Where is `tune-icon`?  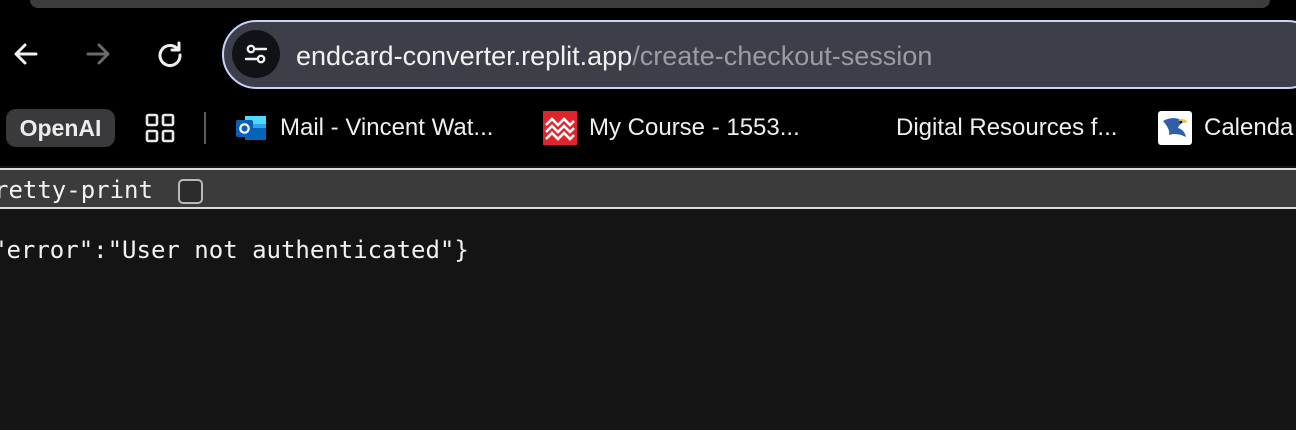 tune-icon is located at coordinates (256, 54).